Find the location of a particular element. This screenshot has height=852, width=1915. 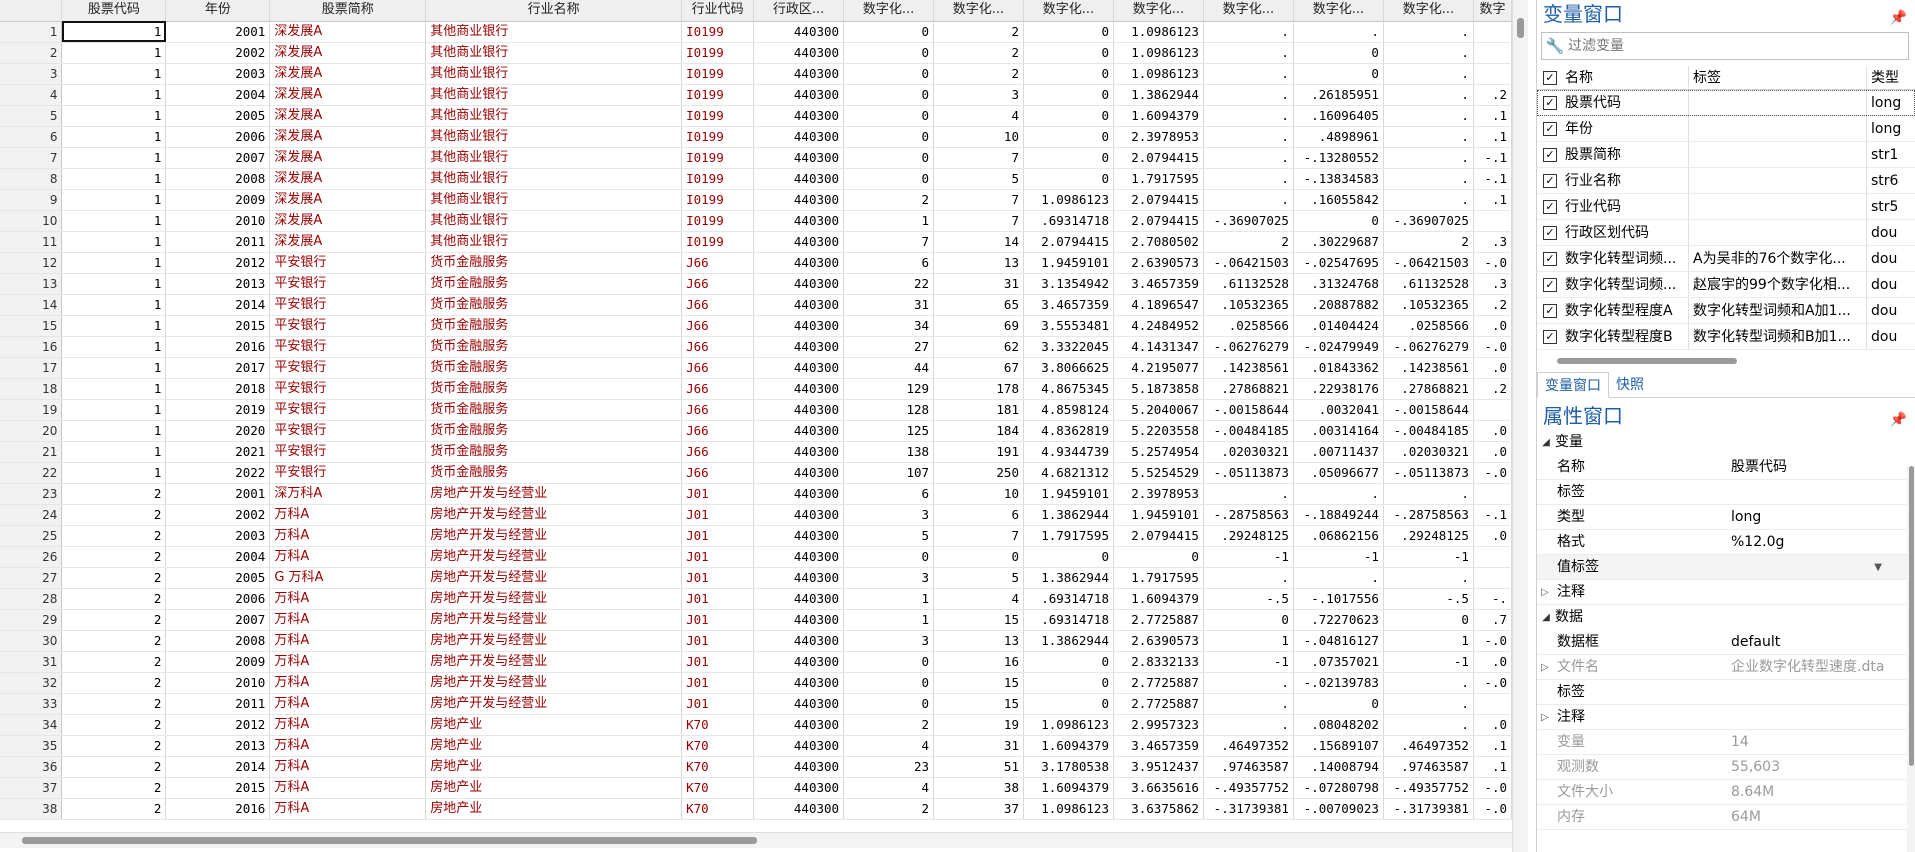

grid-cell: 1 is located at coordinates (114, 326).